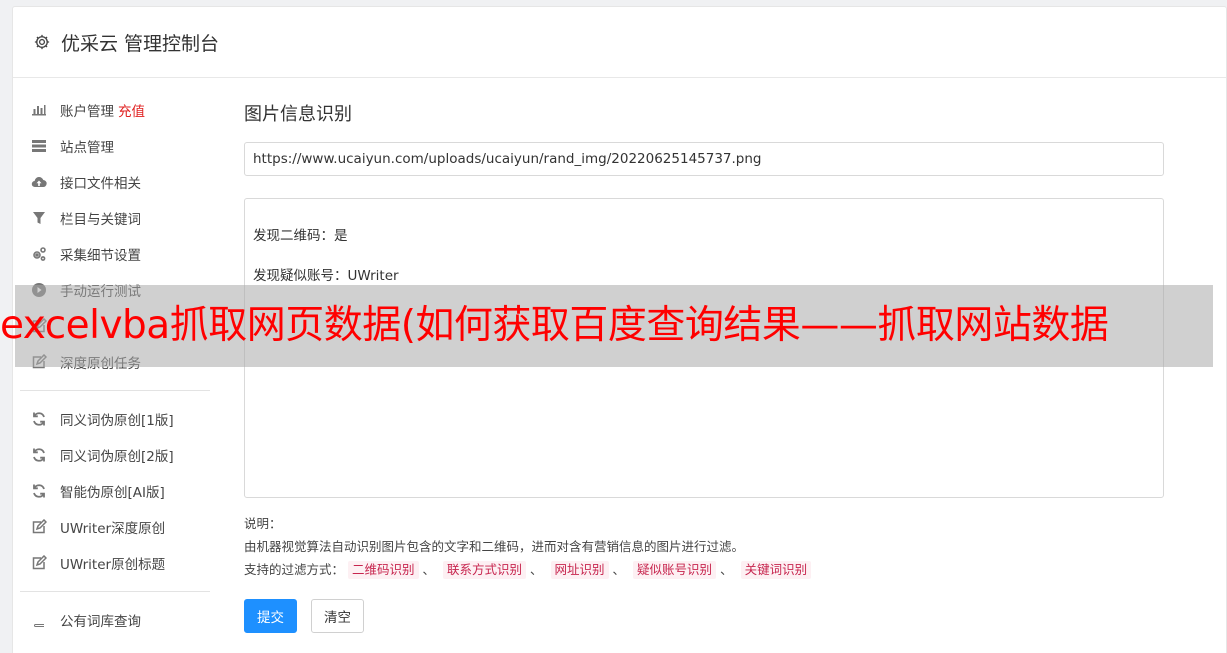 The height and width of the screenshot is (653, 1227). I want to click on sidebar-item-synonym-v2: 同义词伪原创[2版], so click(115, 455).